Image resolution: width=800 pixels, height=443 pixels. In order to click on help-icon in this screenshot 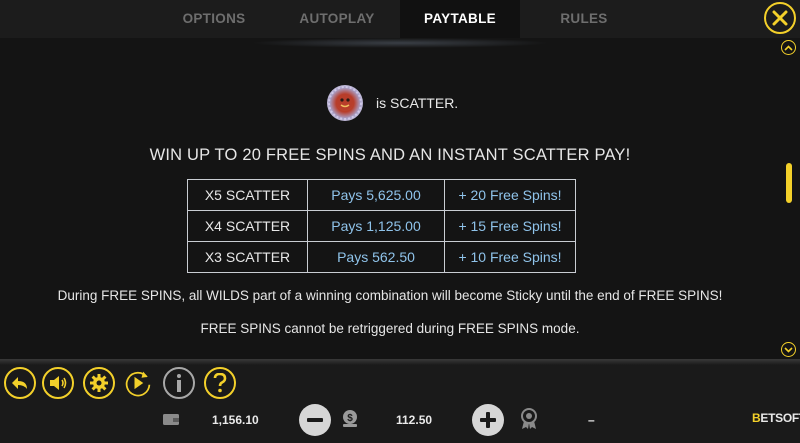, I will do `click(220, 383)`.